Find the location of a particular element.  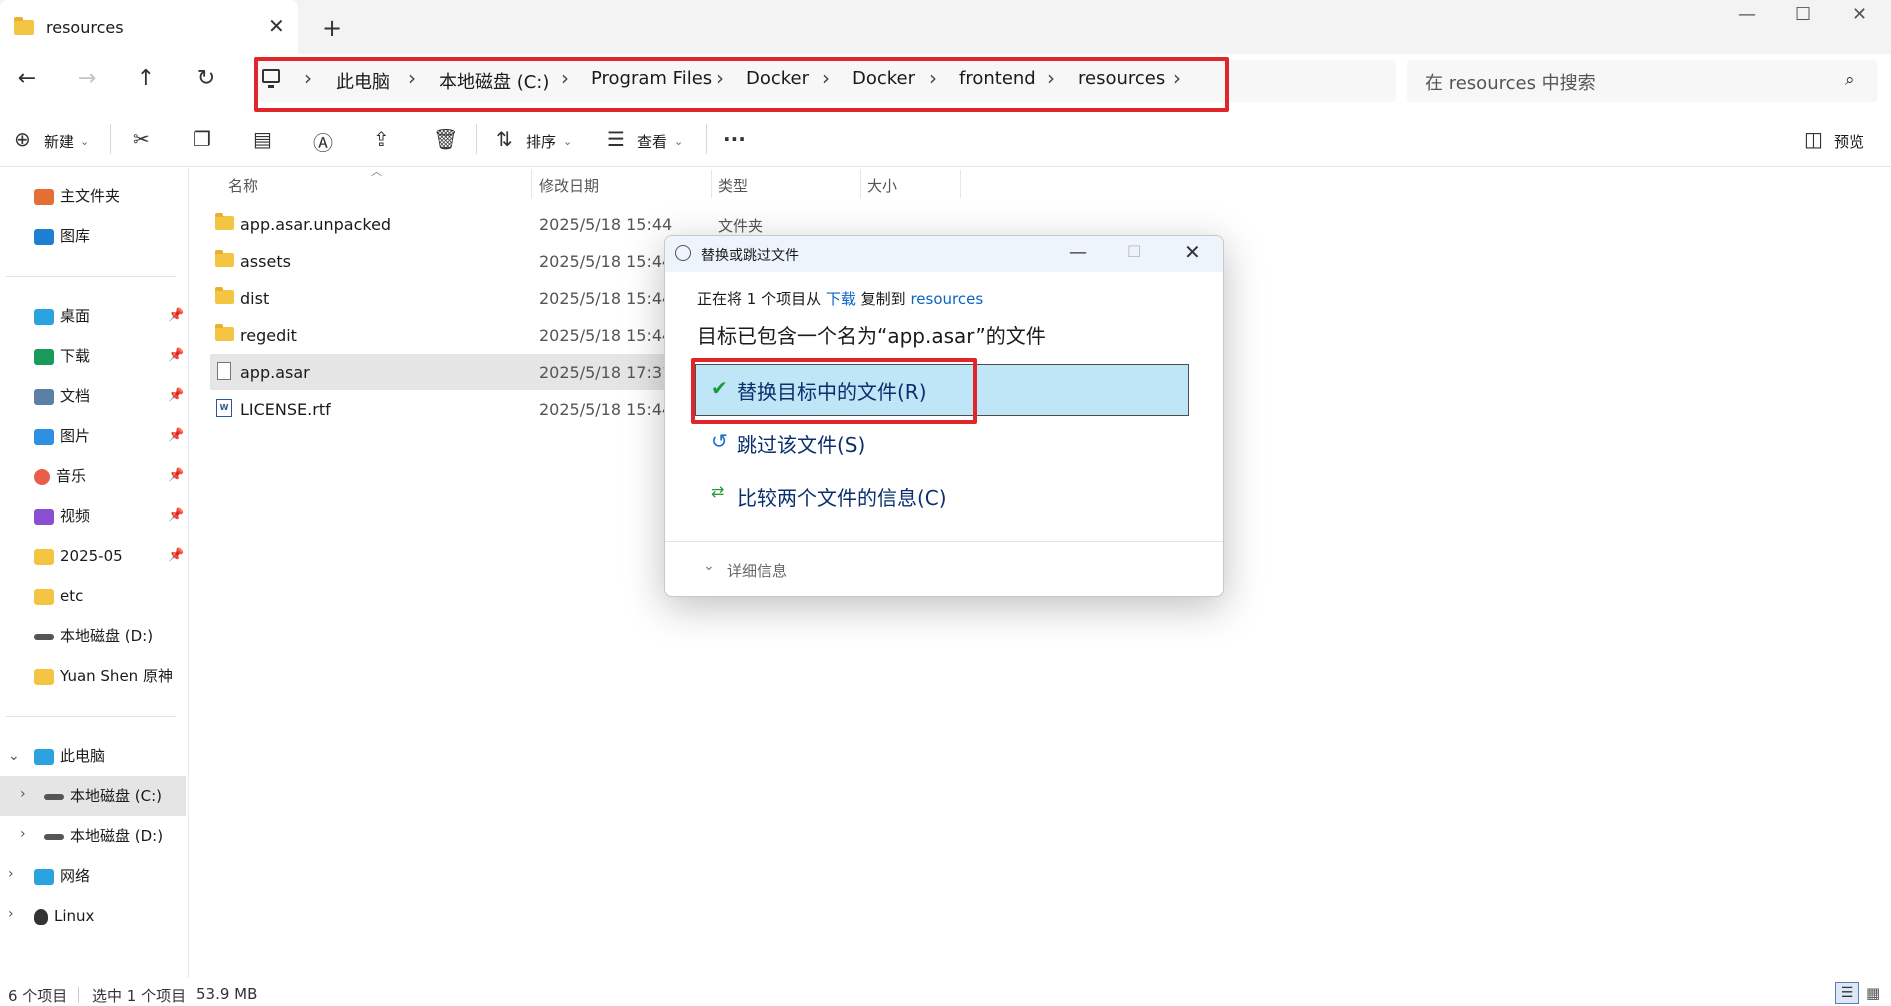

conflict-message: 目标已包含一个名为“app.asar”的文件 is located at coordinates (871, 336).